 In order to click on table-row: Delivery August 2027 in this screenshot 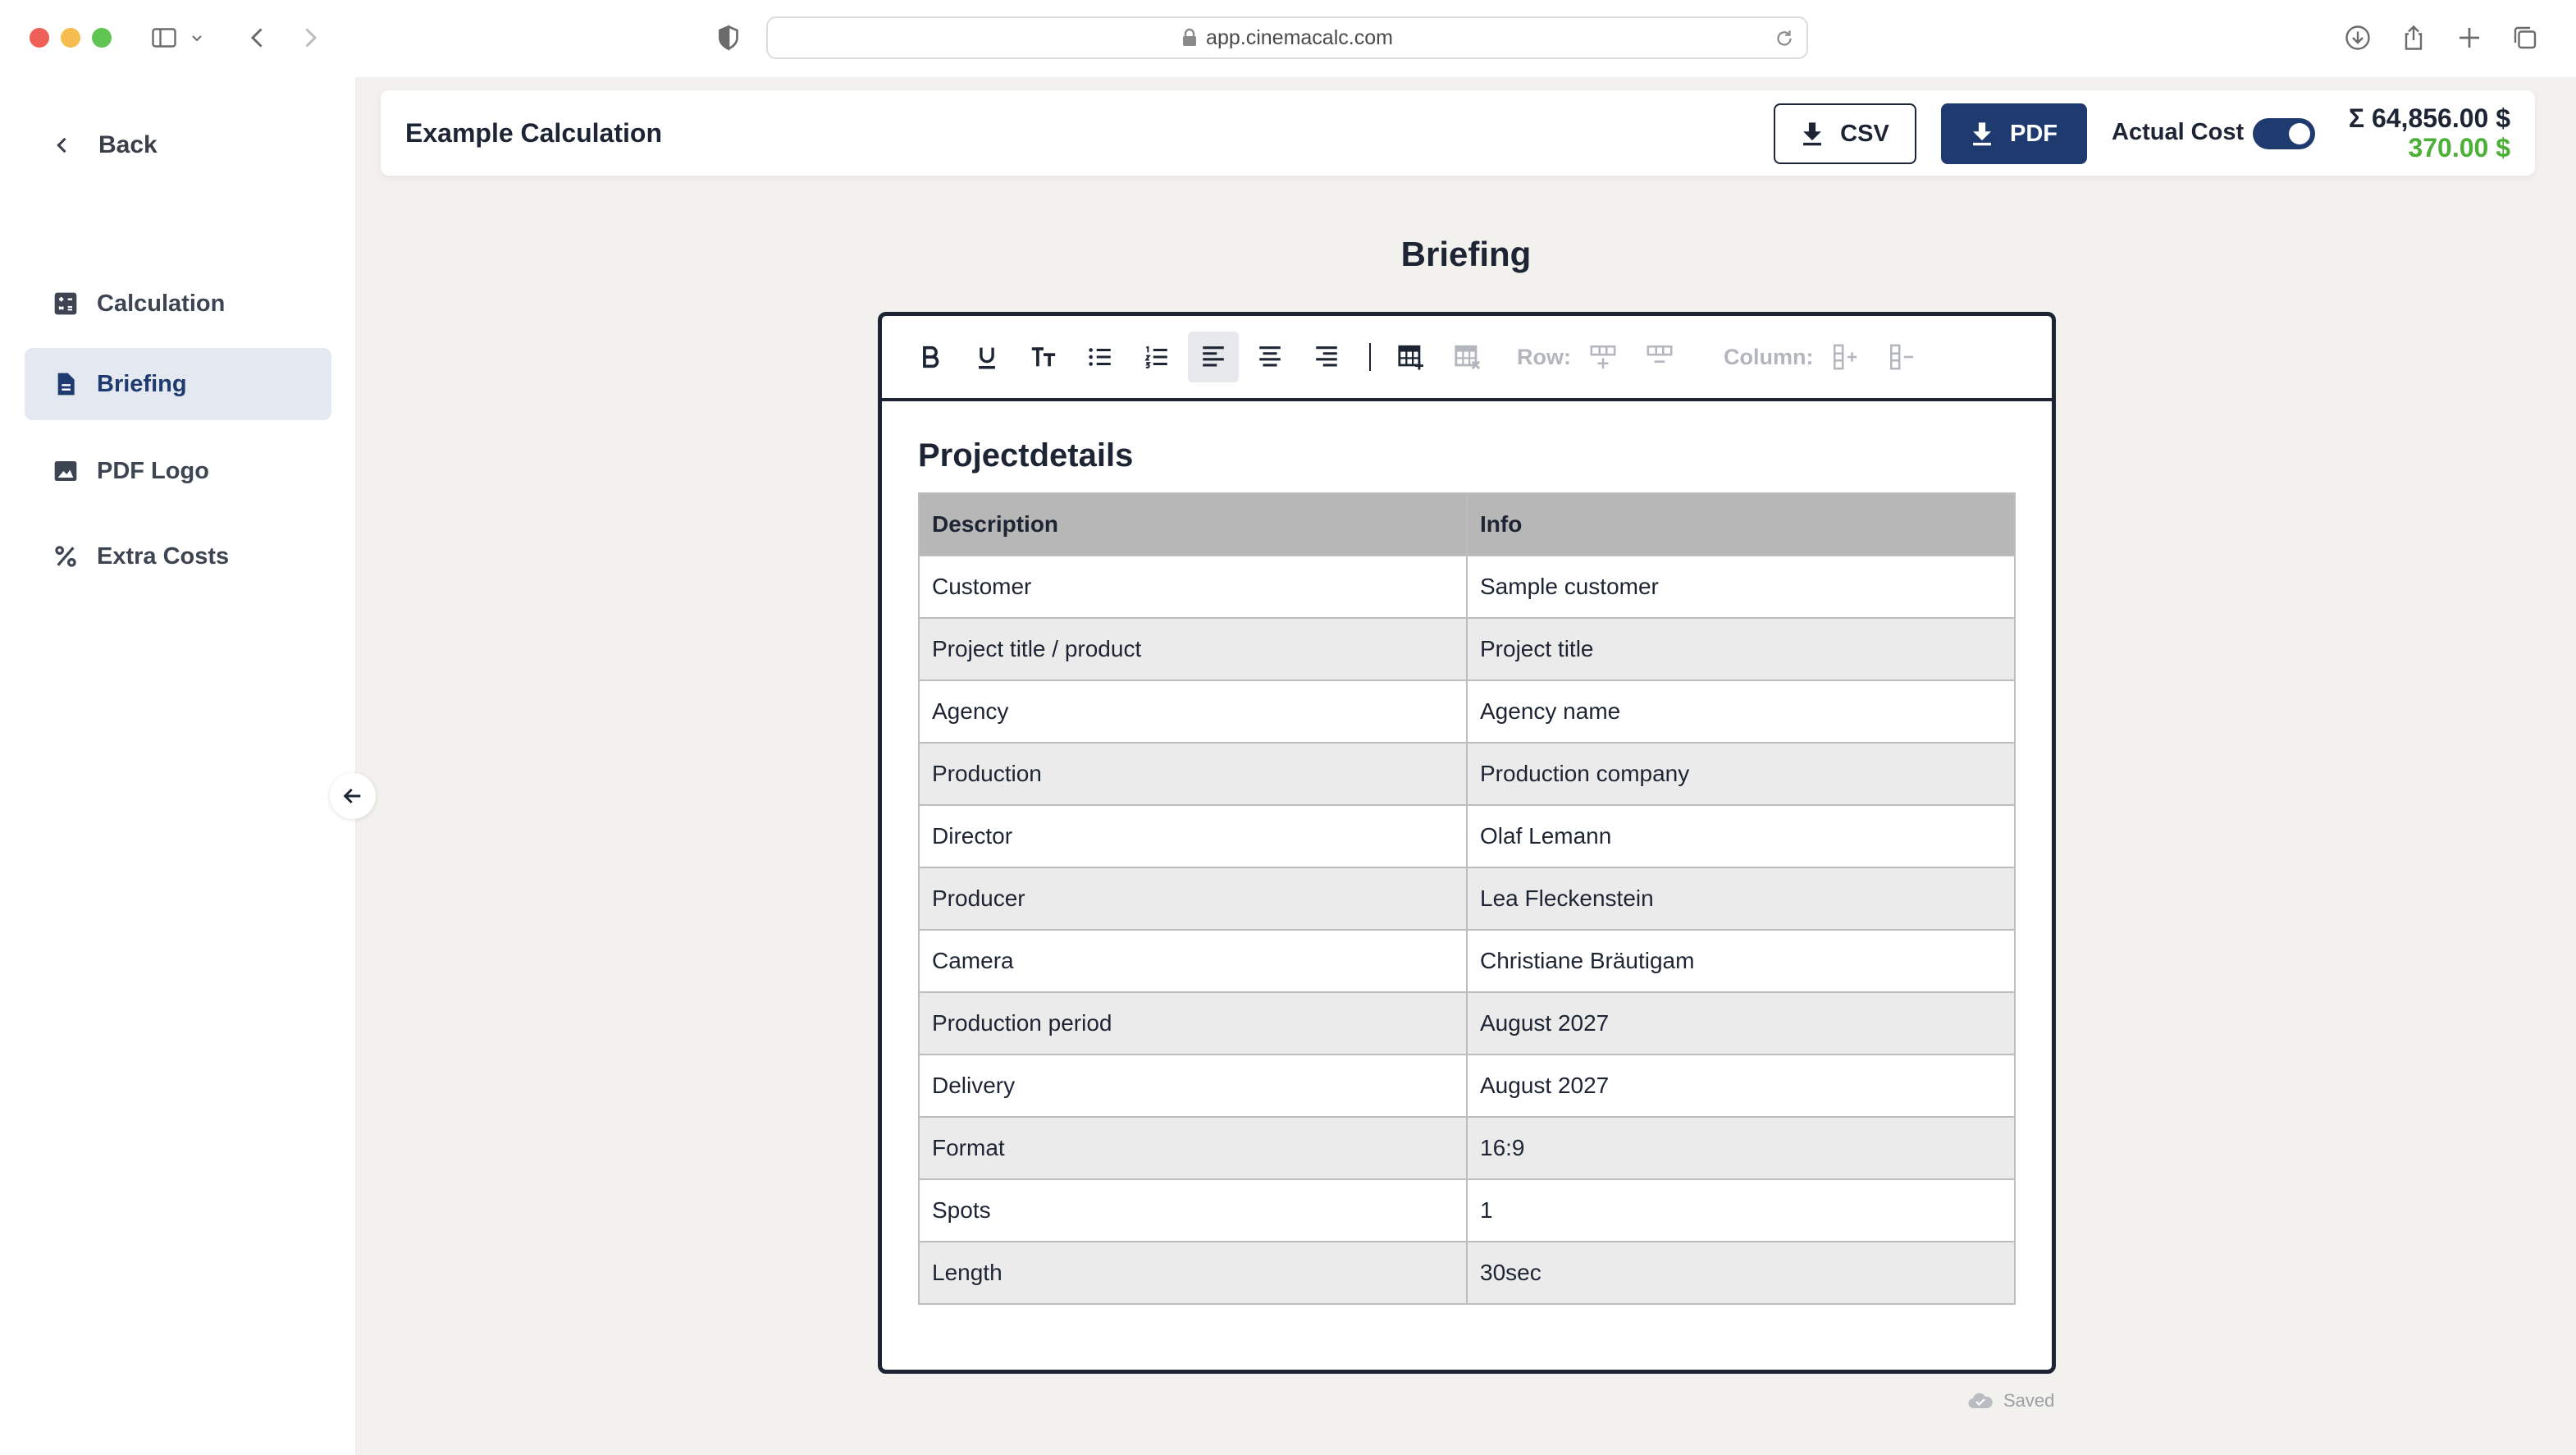, I will do `click(1467, 1086)`.